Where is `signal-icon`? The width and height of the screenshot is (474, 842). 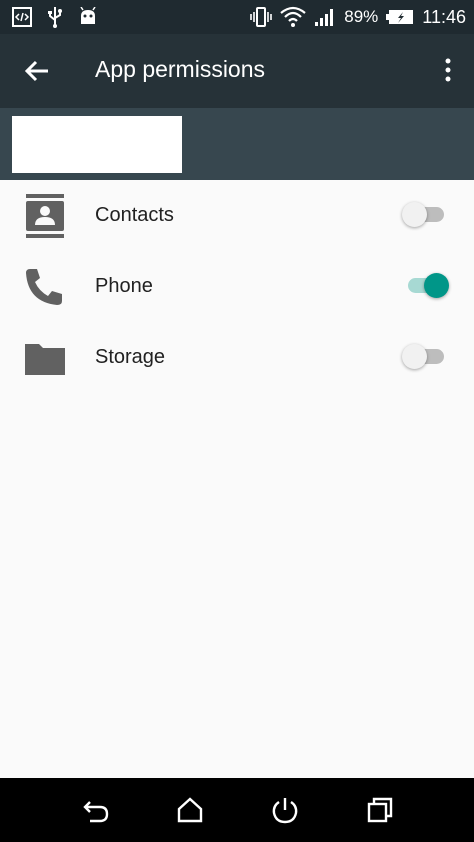
signal-icon is located at coordinates (324, 17).